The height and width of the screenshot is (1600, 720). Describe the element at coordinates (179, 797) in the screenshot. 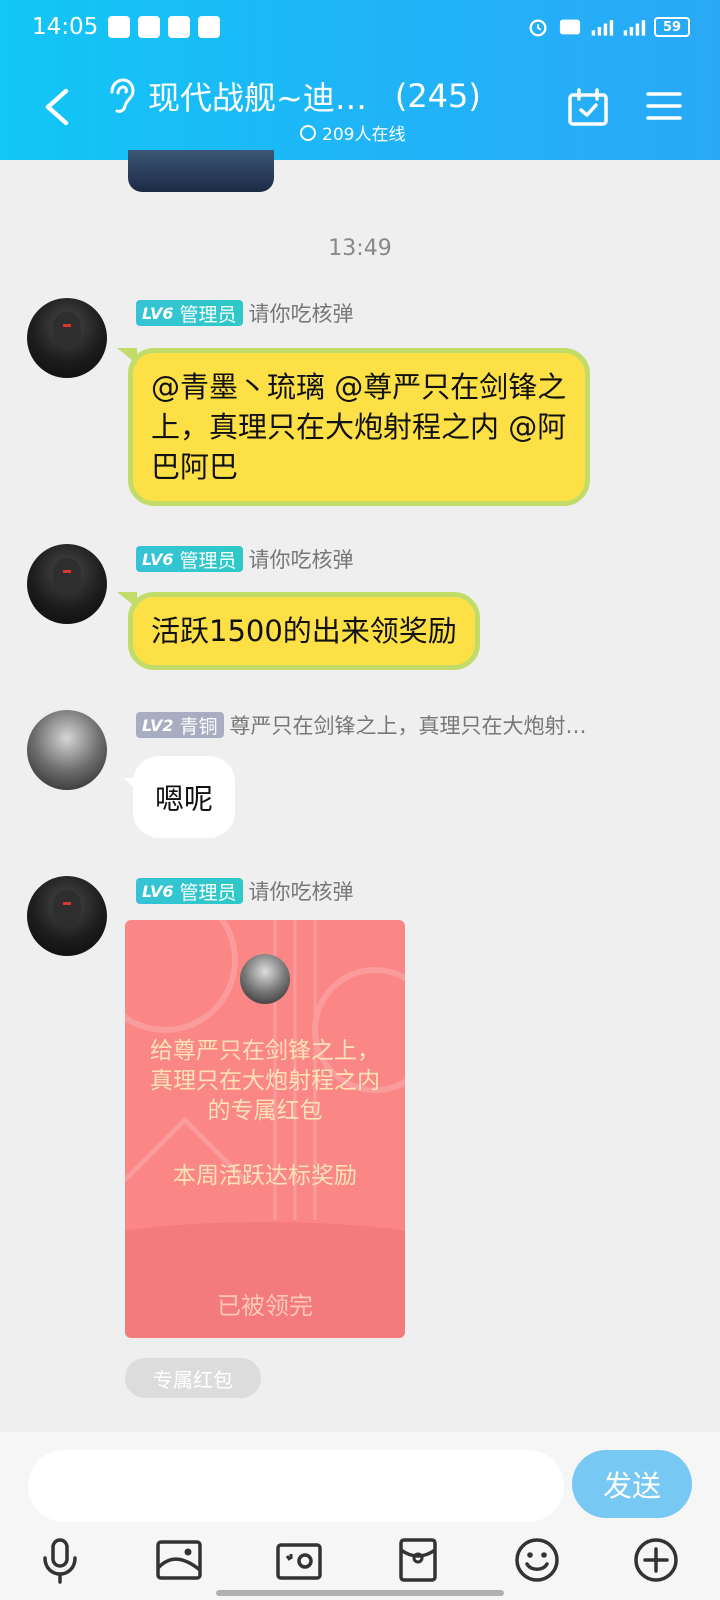

I see `message-bubble: 嗯呢` at that location.